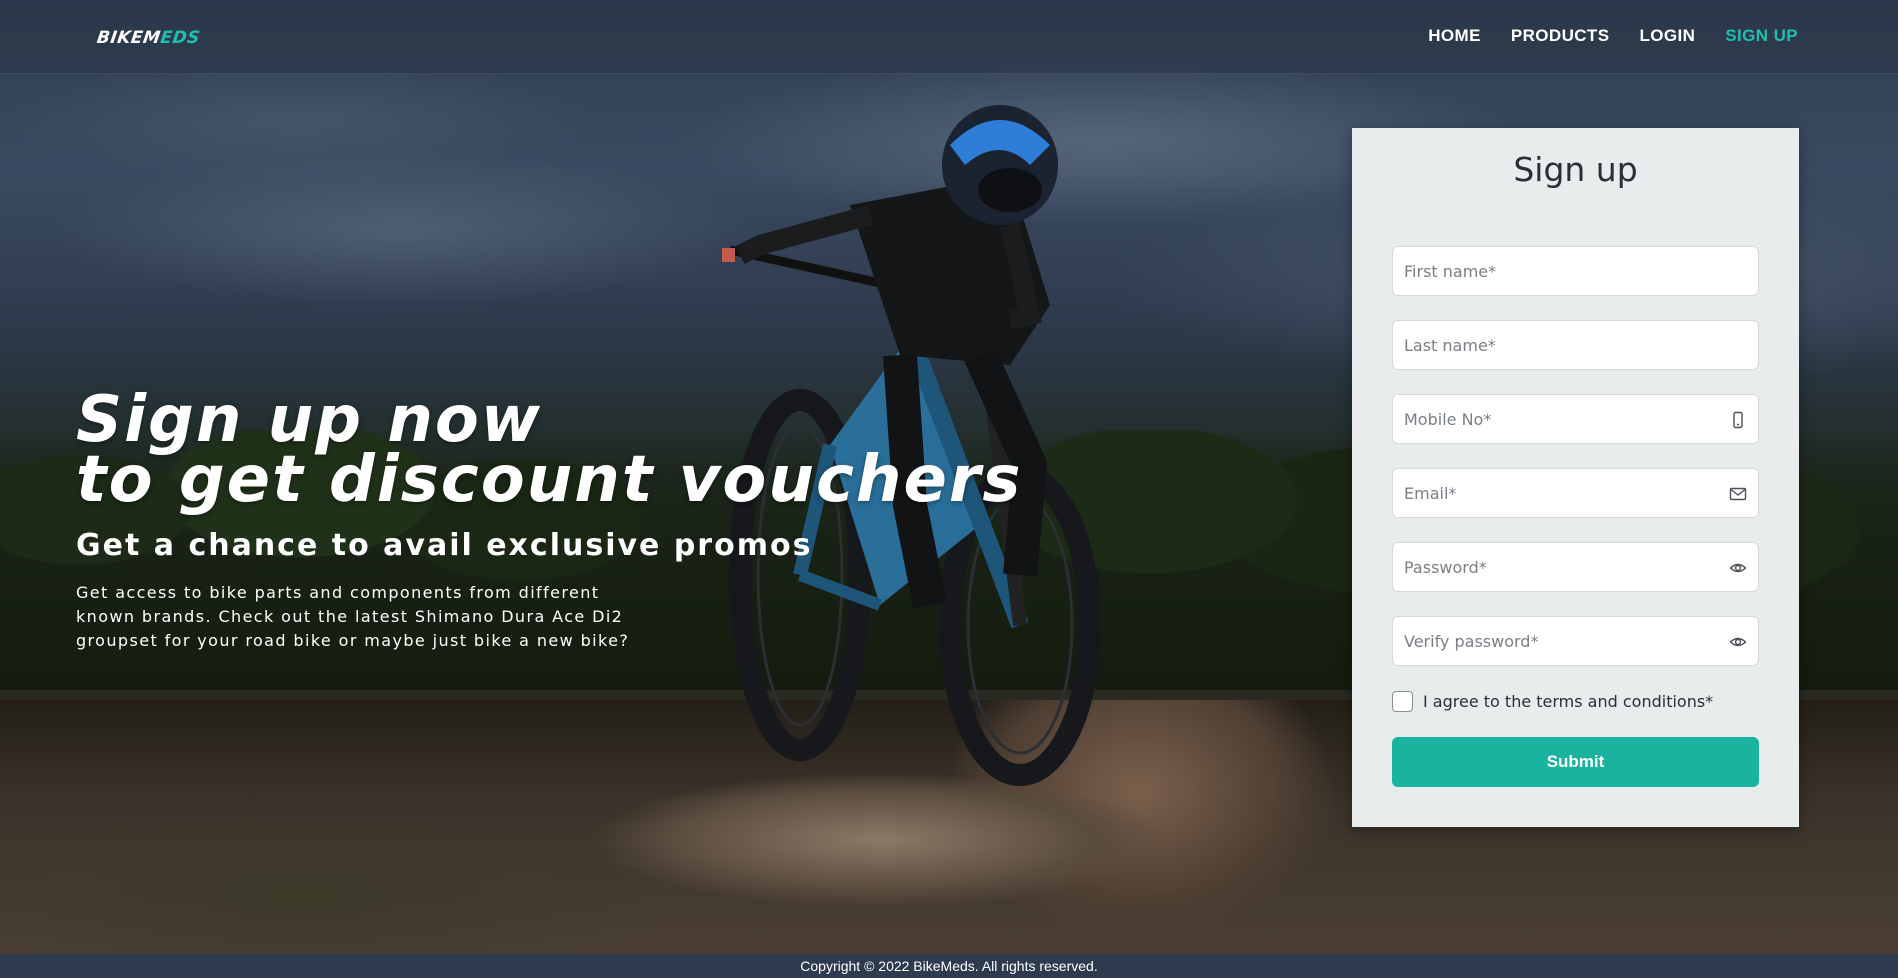 The width and height of the screenshot is (1898, 978). I want to click on password-input, so click(1575, 567).